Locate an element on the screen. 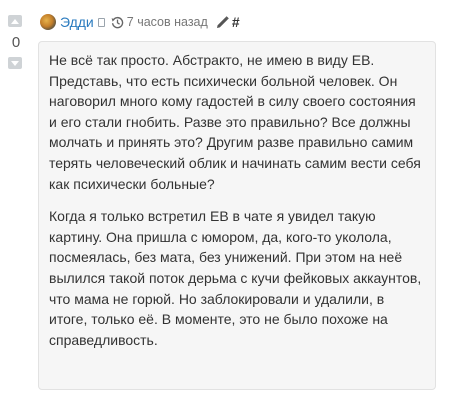 The height and width of the screenshot is (401, 460). comment-header: Эдди 7 часов назад # is located at coordinates (140, 22).